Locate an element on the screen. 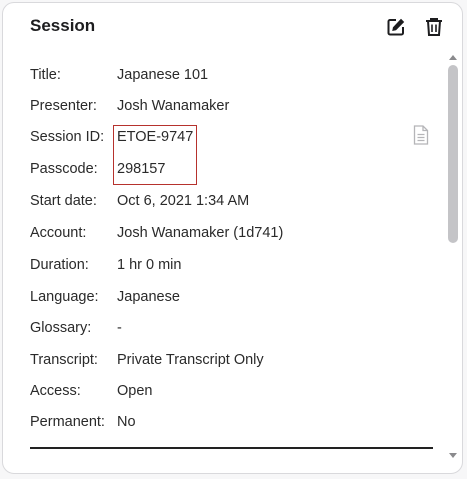  field-label: Duration: is located at coordinates (59, 265).